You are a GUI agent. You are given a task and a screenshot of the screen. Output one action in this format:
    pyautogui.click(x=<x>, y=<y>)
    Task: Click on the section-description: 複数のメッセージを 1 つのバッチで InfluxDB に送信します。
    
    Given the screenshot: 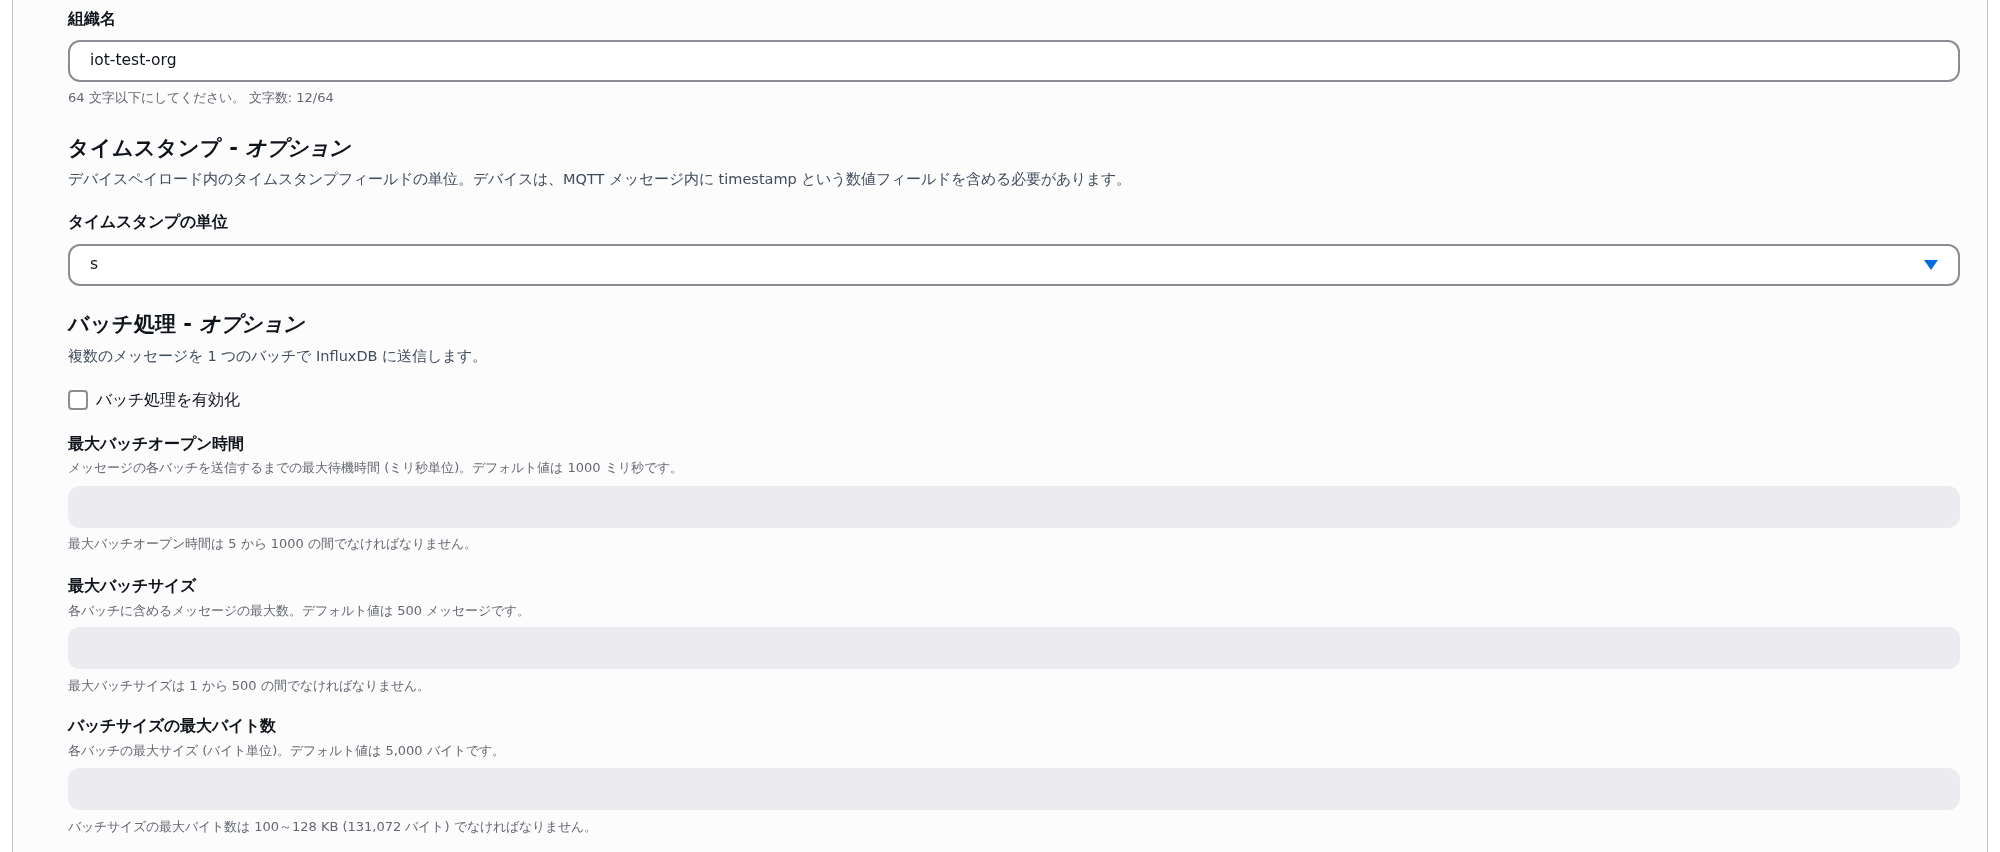 What is the action you would take?
    pyautogui.click(x=278, y=356)
    